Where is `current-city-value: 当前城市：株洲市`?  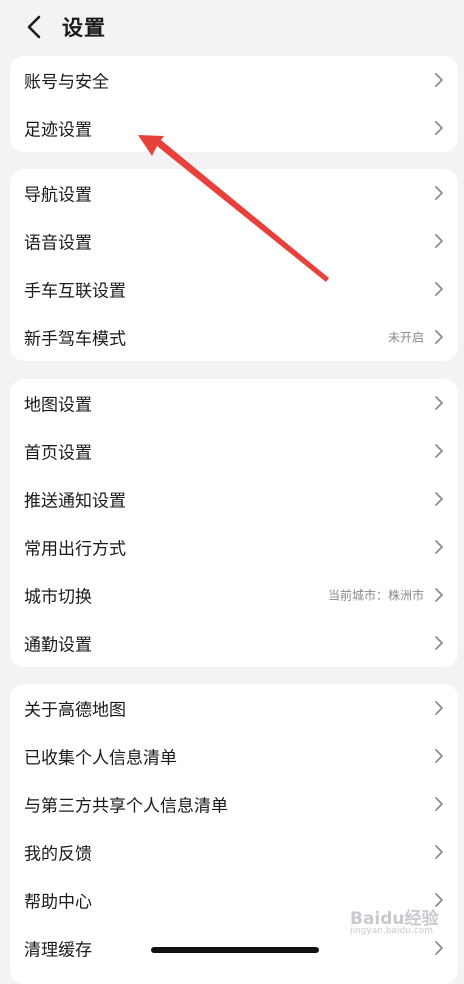 current-city-value: 当前城市：株洲市 is located at coordinates (375, 595).